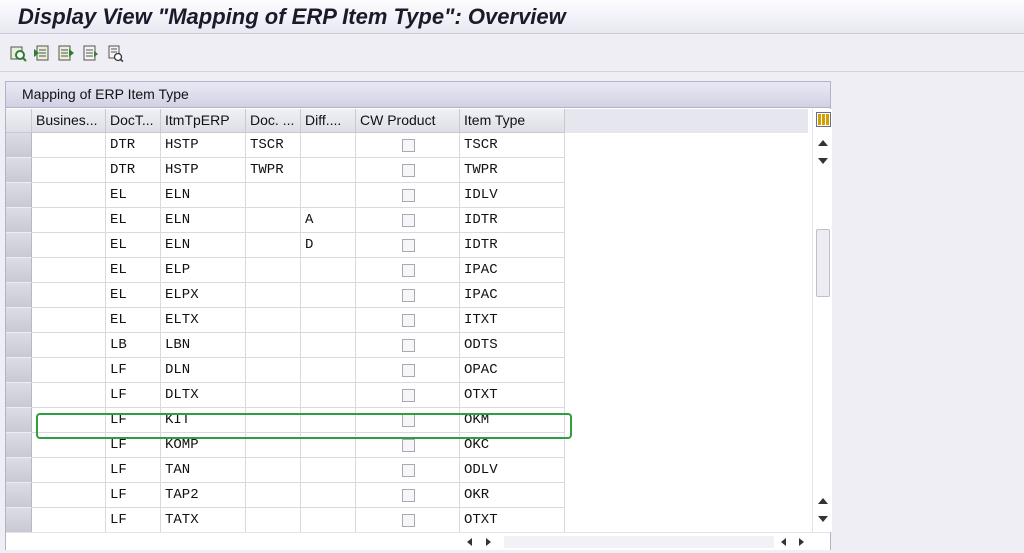 The width and height of the screenshot is (1024, 553). I want to click on table-row: DTR HSTP TSCR TSCR, so click(407, 145).